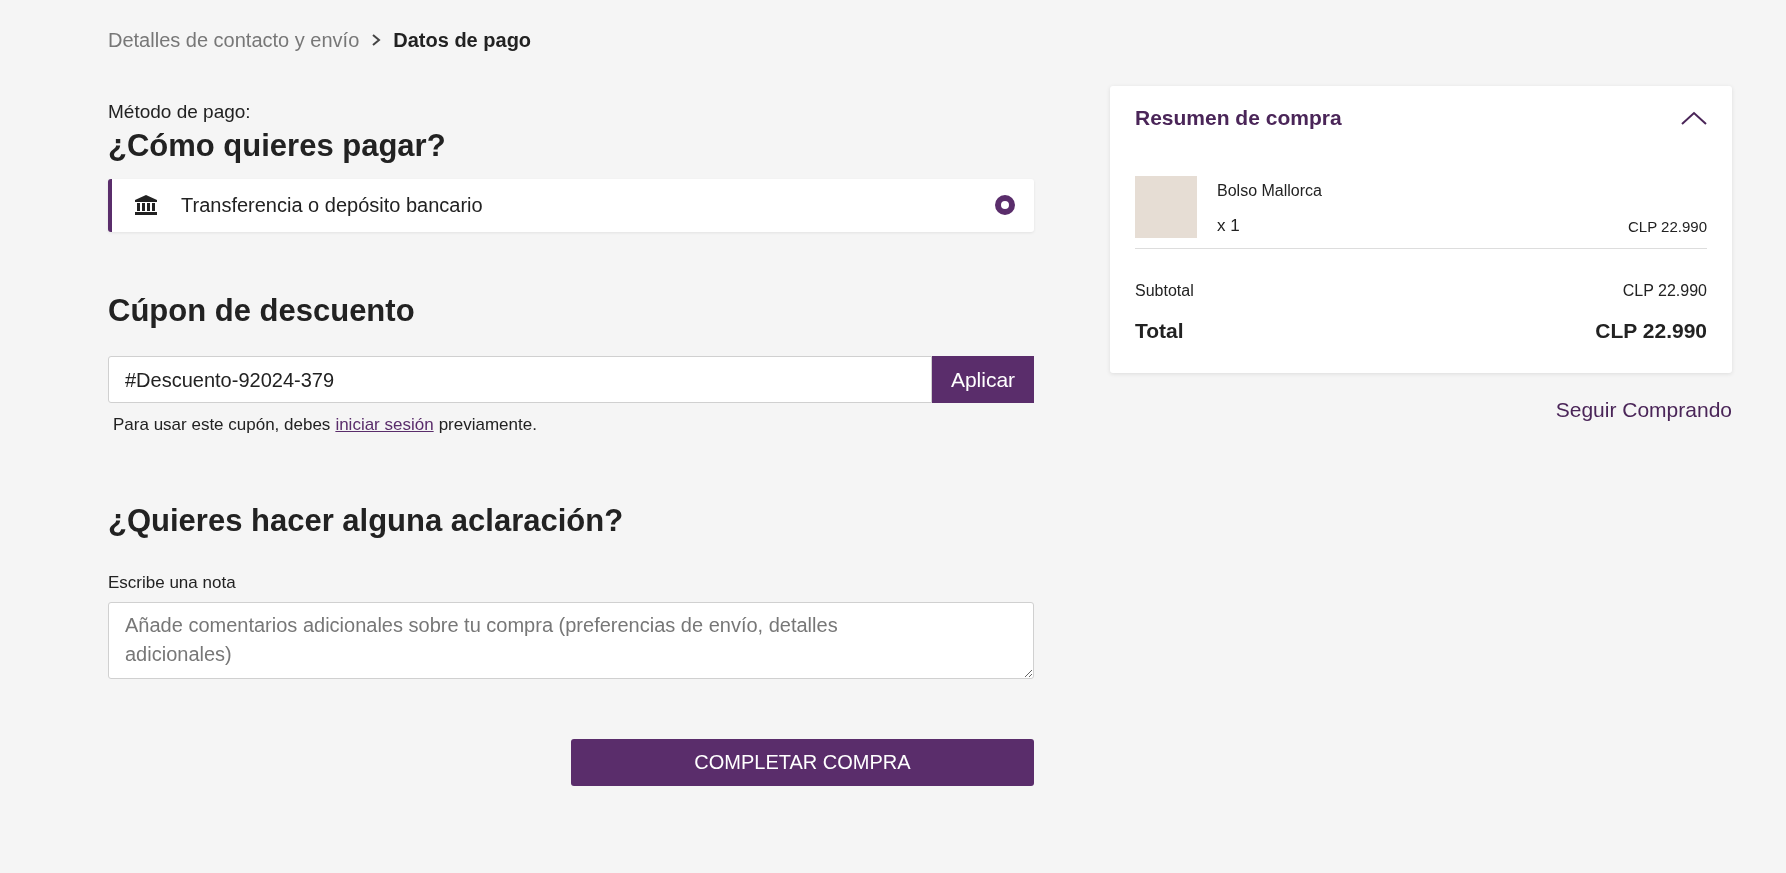 Image resolution: width=1786 pixels, height=873 pixels. What do you see at coordinates (1651, 331) in the screenshot?
I see `total-value: CLP 22.990` at bounding box center [1651, 331].